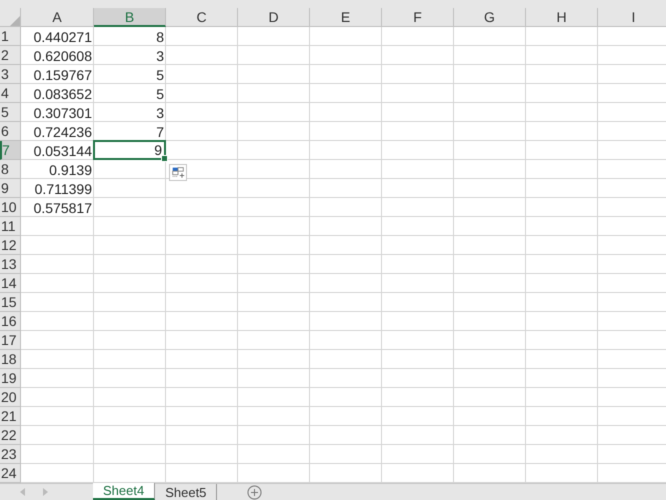 The width and height of the screenshot is (666, 500). Describe the element at coordinates (10, 264) in the screenshot. I see `row-header: 13` at that location.